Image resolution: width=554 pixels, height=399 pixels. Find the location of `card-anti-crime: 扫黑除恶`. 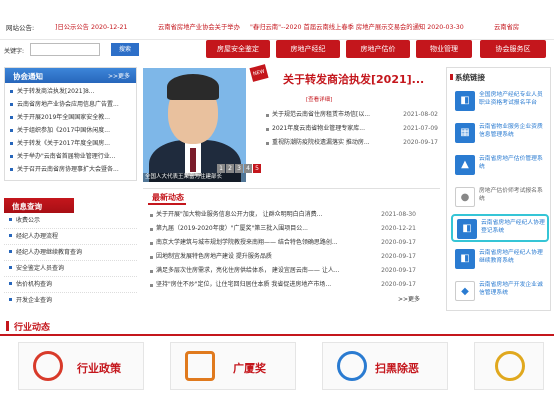

card-anti-crime: 扫黑除恶 is located at coordinates (385, 366).